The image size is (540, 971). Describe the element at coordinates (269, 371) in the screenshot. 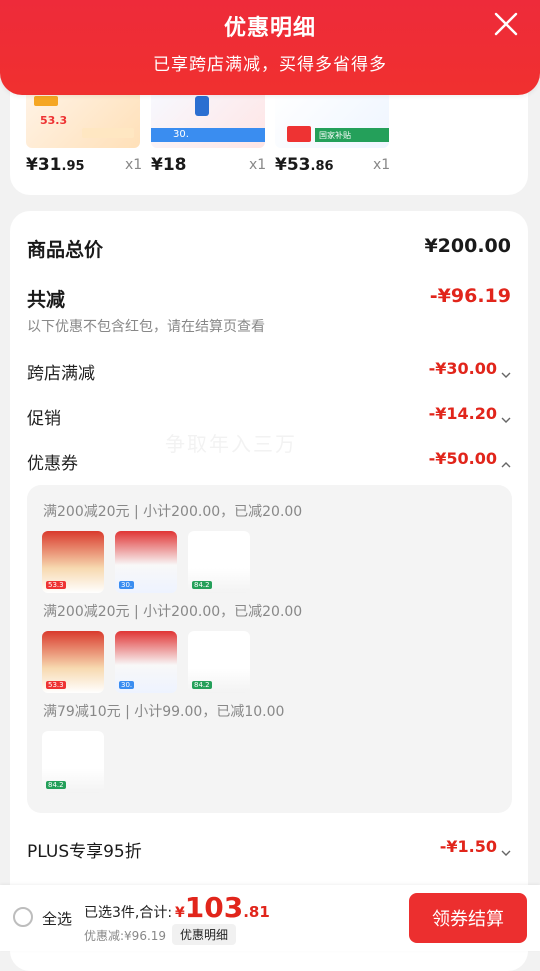

I see `cross-store-row: 跨店满减 -¥30.00` at that location.